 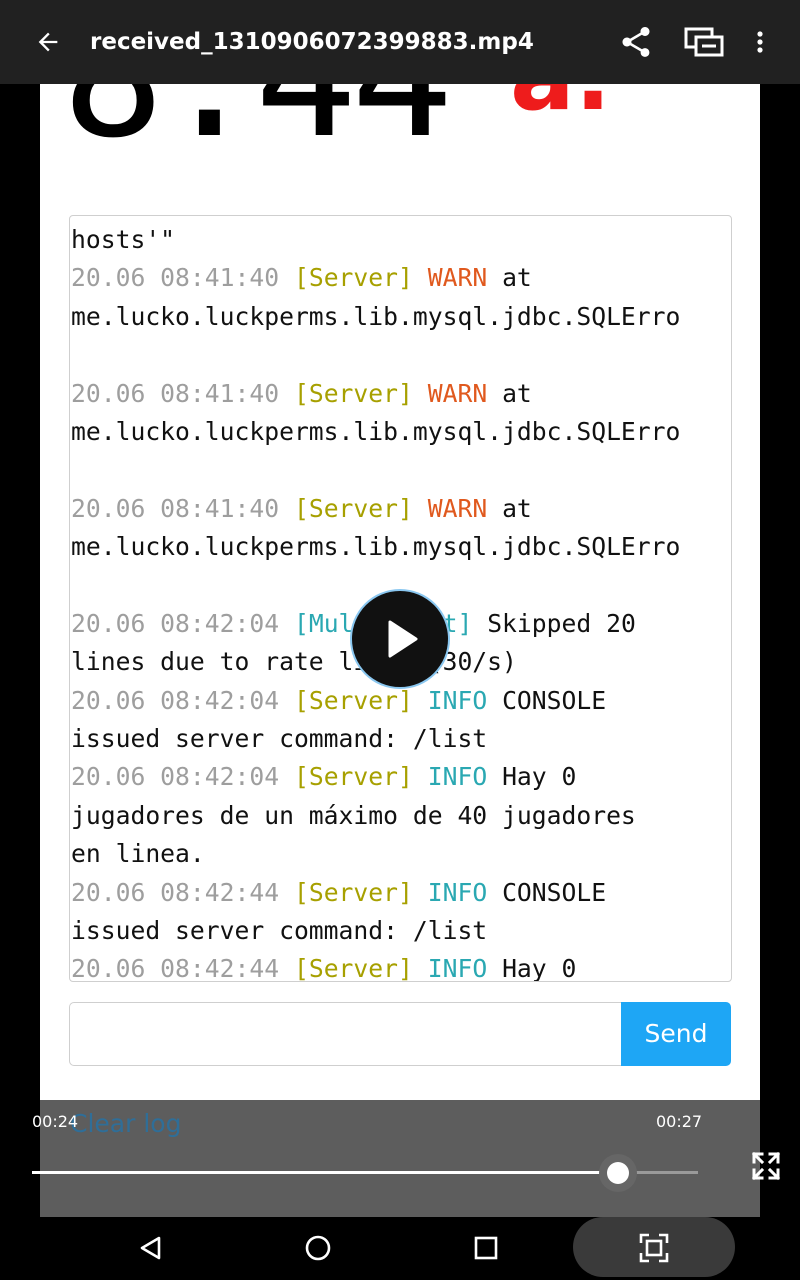 I want to click on nav-home-icon, so click(x=318, y=1248).